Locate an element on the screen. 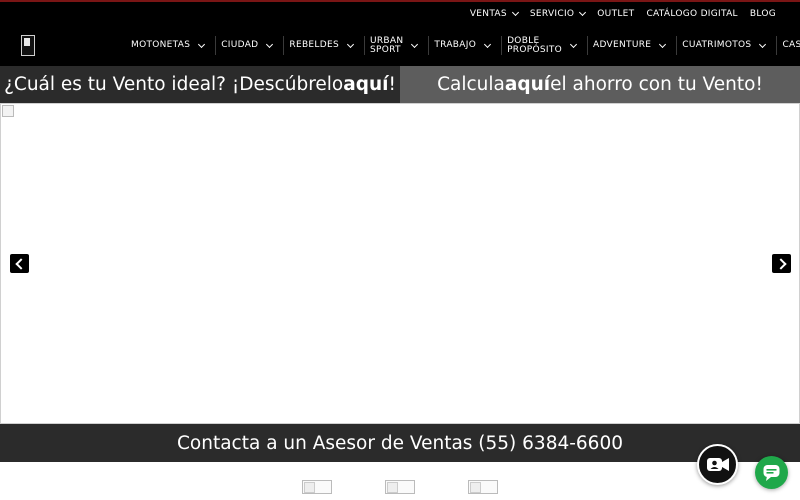 This screenshot has width=800, height=500. nav-item-label: CUATRIMOTOS is located at coordinates (717, 45).